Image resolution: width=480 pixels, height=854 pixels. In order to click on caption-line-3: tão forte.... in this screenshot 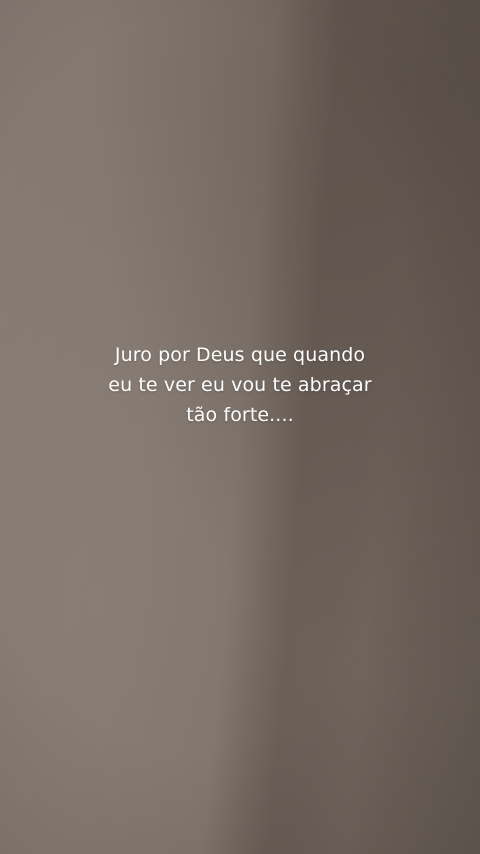, I will do `click(240, 415)`.